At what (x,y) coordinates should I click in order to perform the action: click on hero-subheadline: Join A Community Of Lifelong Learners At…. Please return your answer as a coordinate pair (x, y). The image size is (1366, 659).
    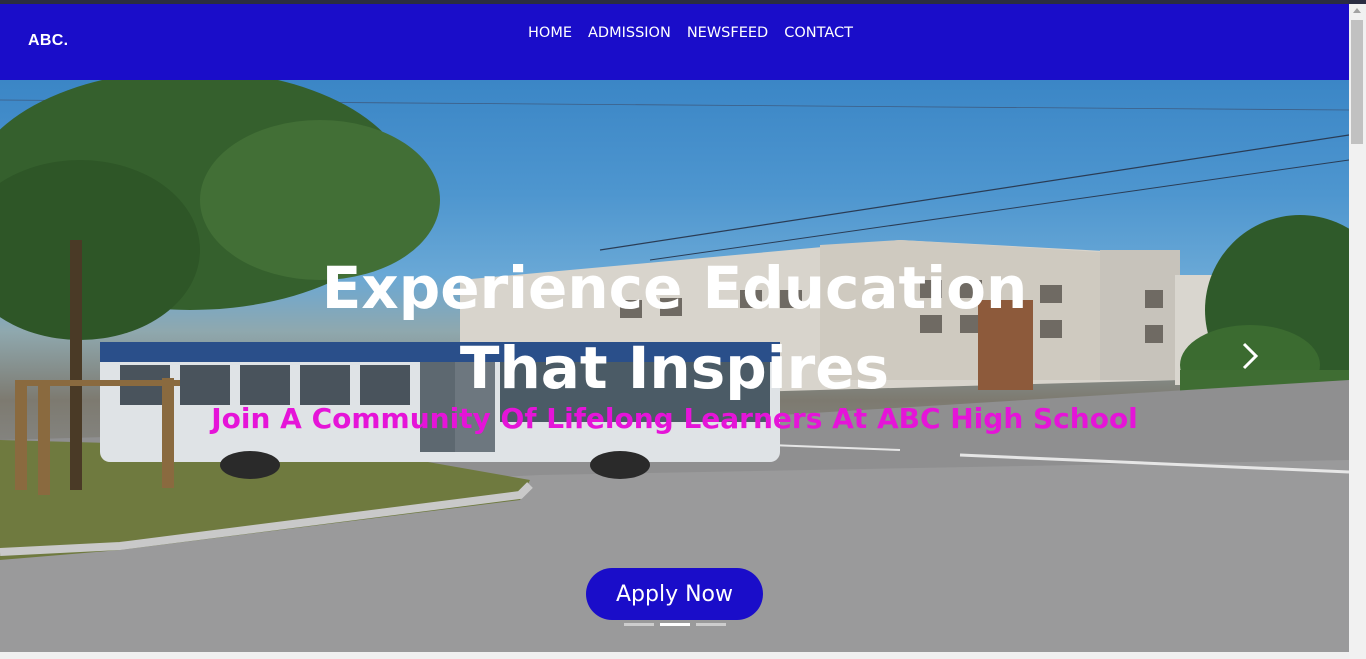
    Looking at the image, I should click on (674, 418).